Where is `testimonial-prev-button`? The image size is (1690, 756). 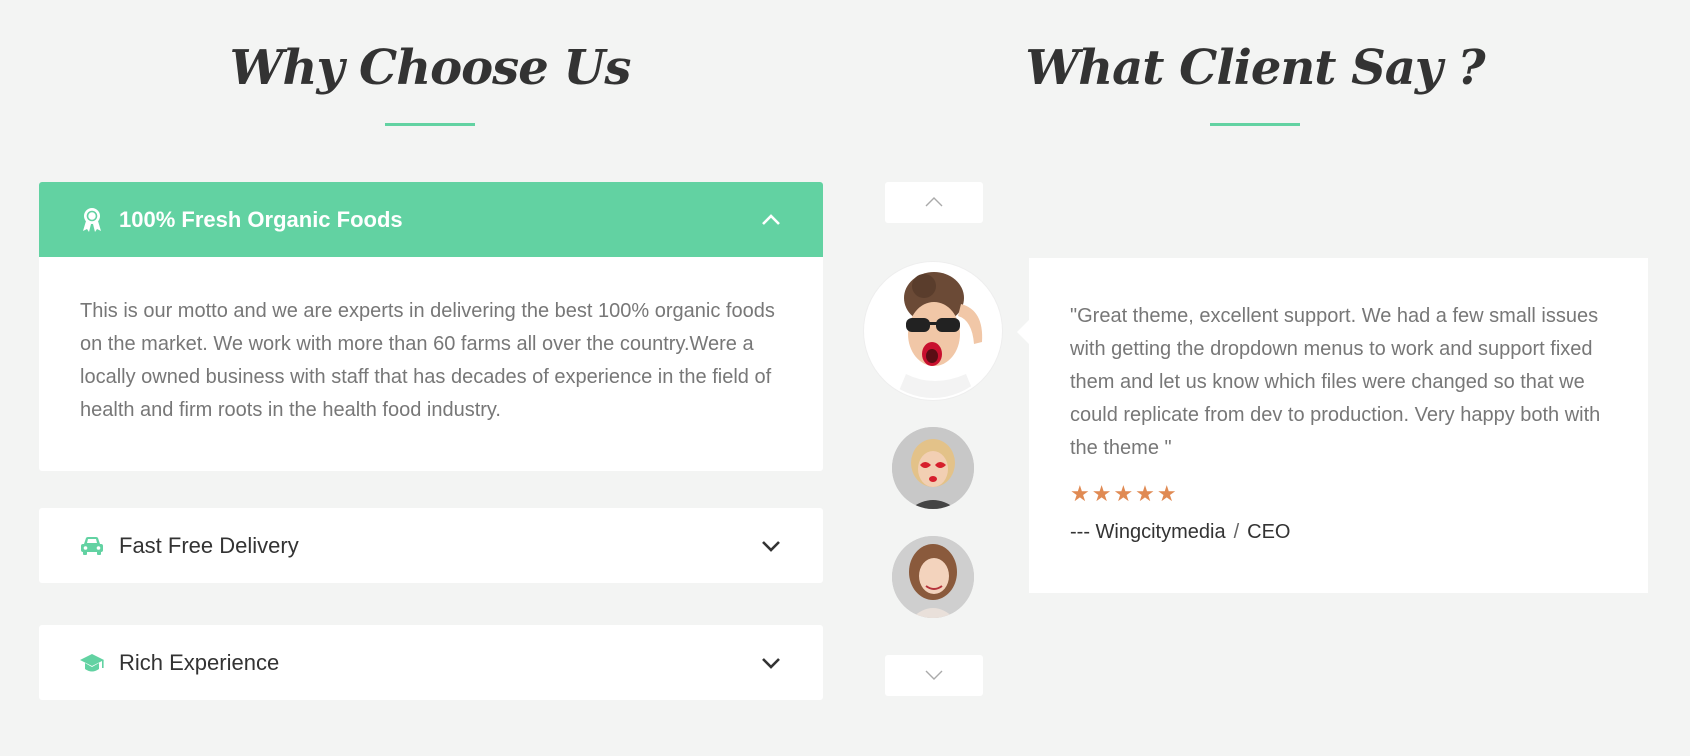 testimonial-prev-button is located at coordinates (934, 202).